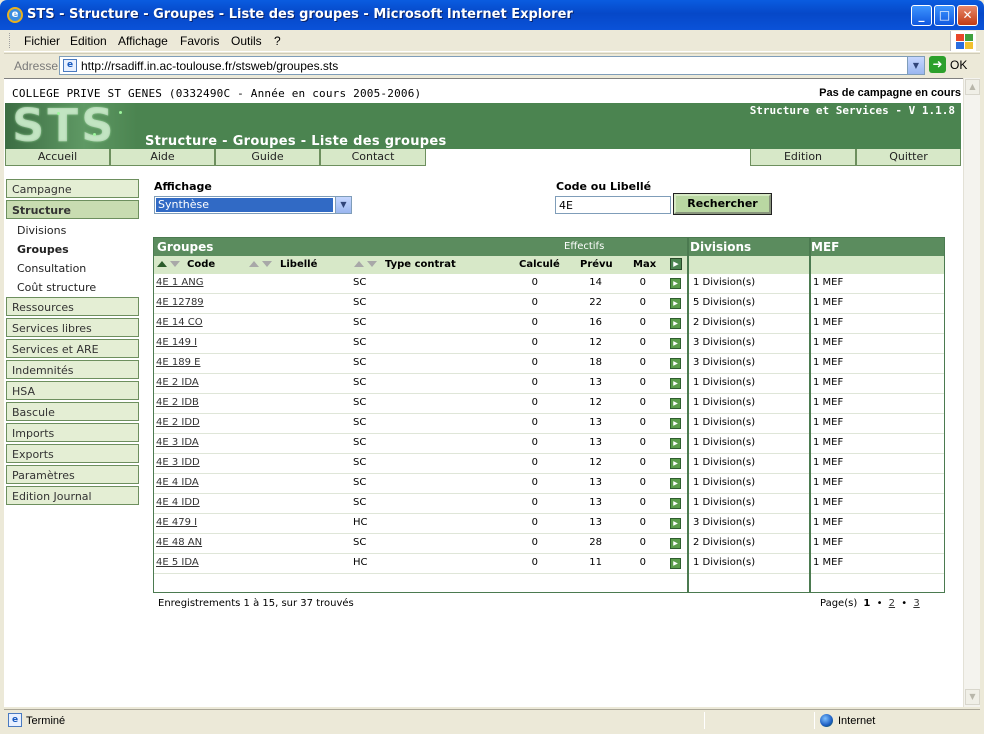 The width and height of the screenshot is (984, 734). Describe the element at coordinates (143, 41) in the screenshot. I see `menu-affichage: Affichage` at that location.